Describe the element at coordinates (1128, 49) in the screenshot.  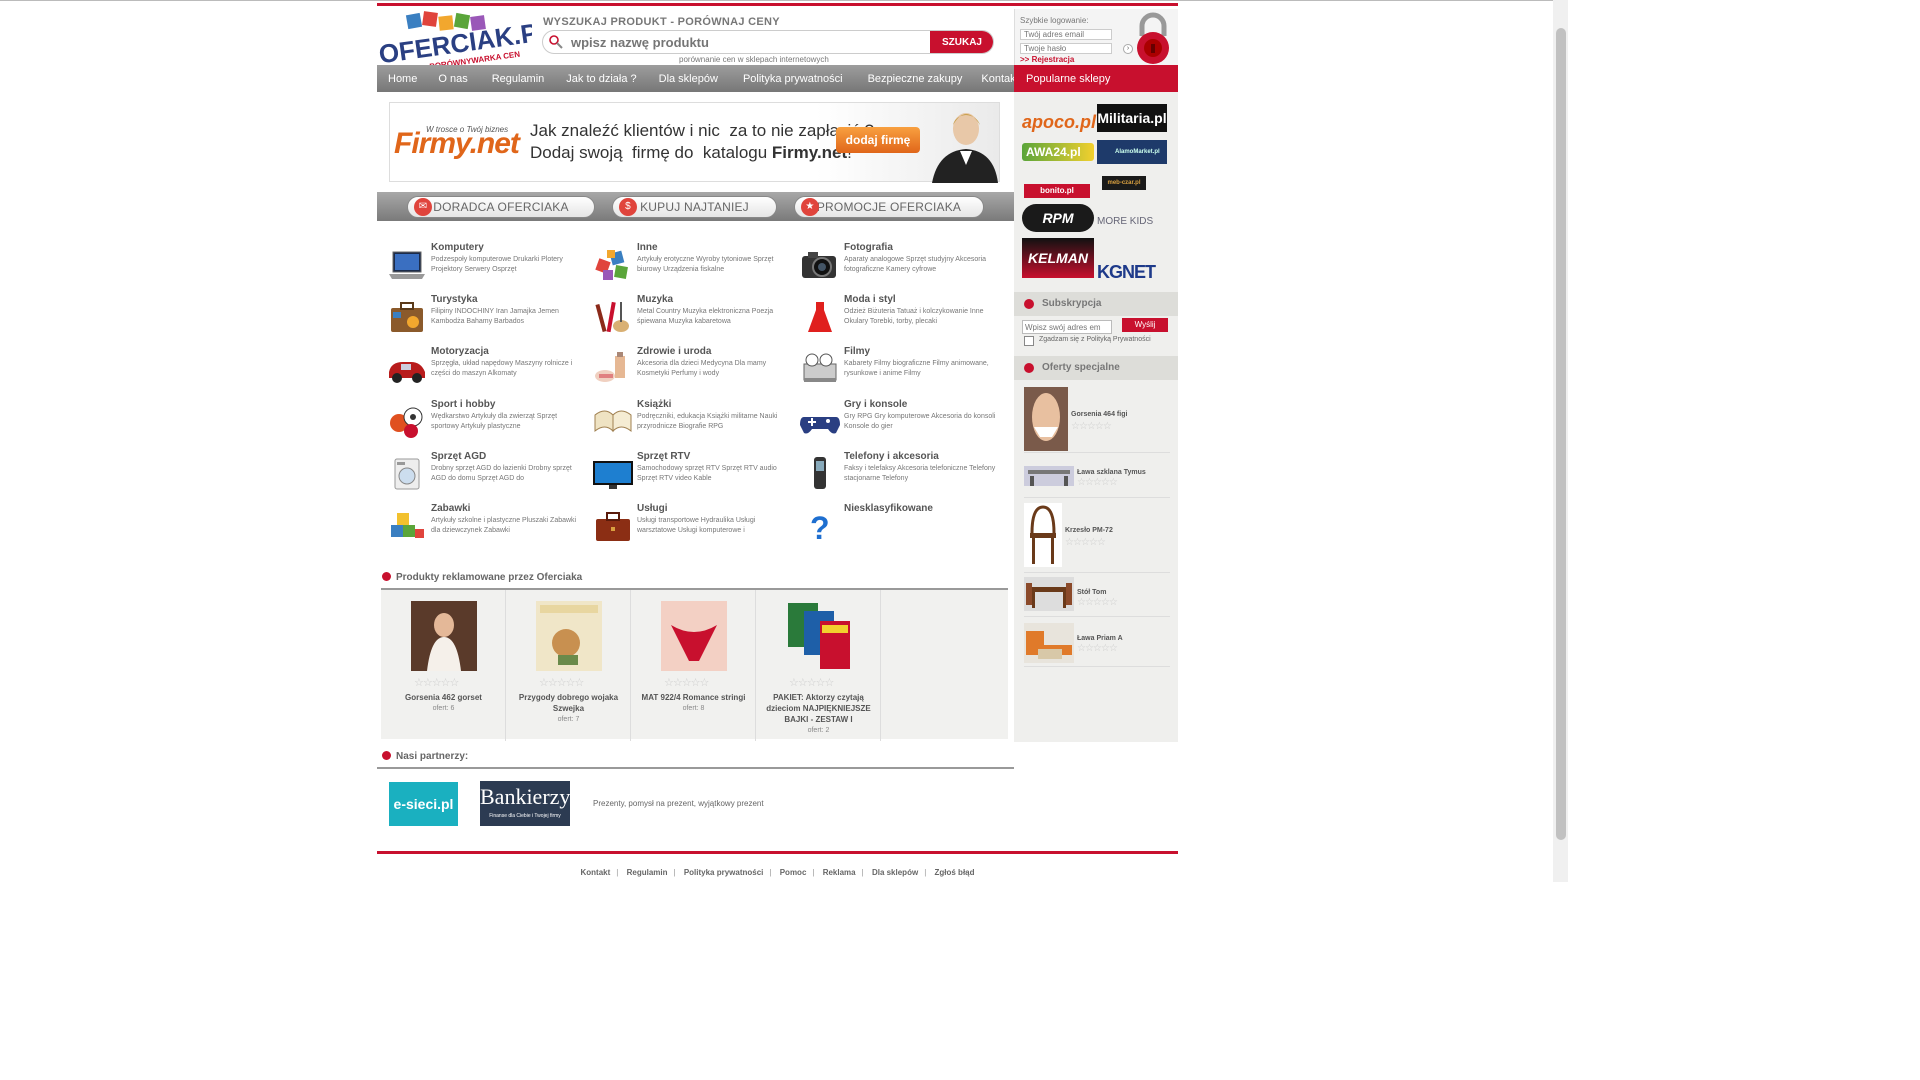
I see `login-submit-button: ›` at that location.